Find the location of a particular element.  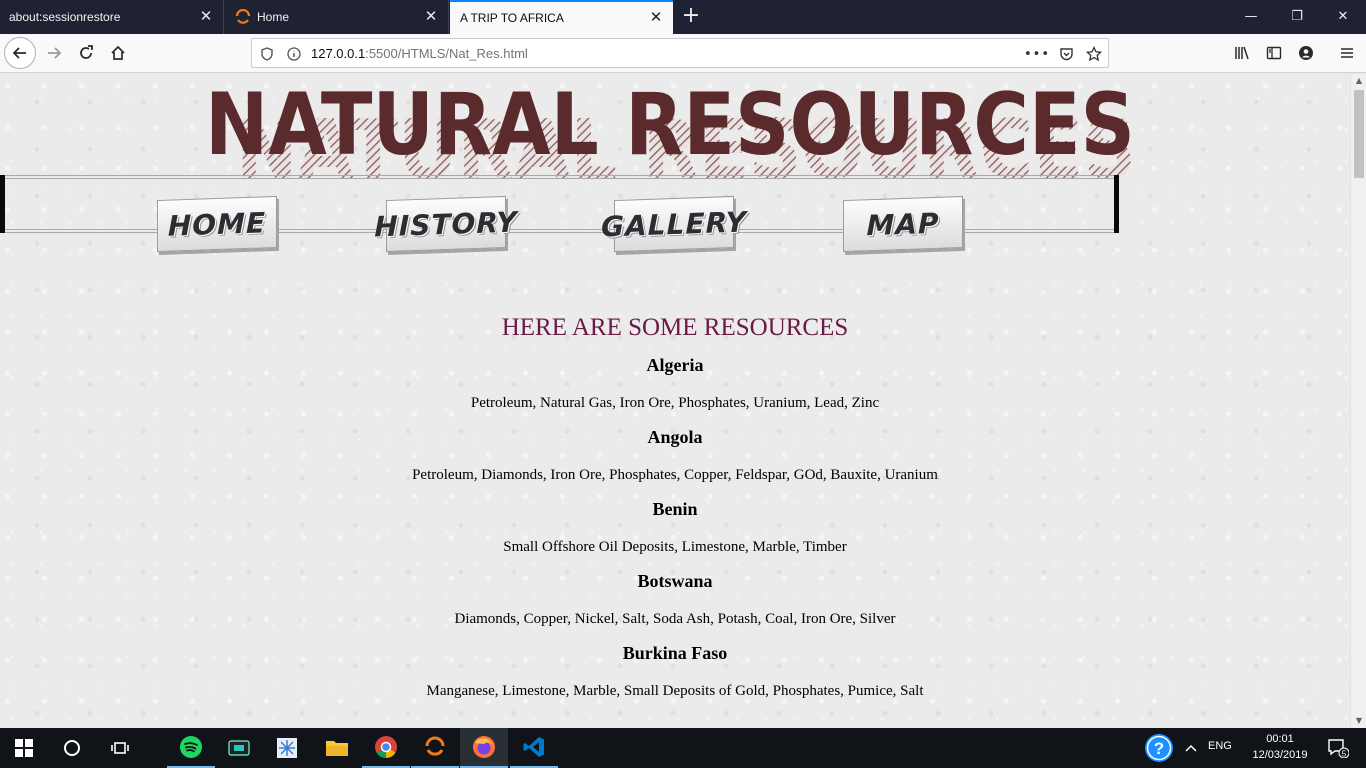

pocket-icon is located at coordinates (1066, 54).